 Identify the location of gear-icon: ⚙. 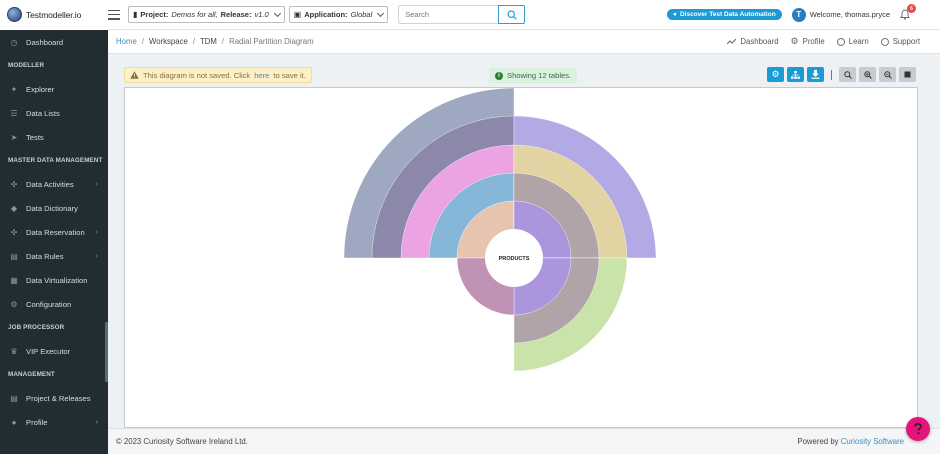
(775, 74).